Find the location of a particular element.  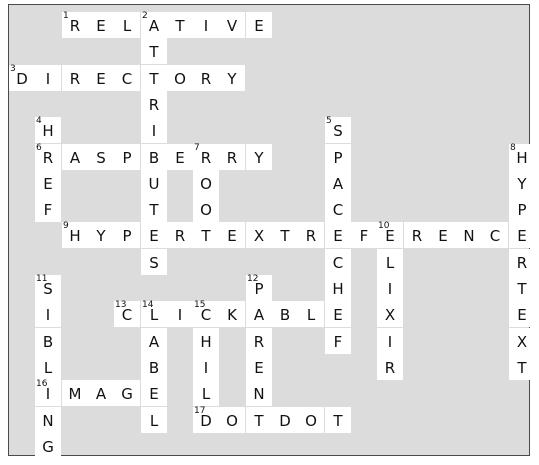

crossword-cell: 7R is located at coordinates (206, 156).